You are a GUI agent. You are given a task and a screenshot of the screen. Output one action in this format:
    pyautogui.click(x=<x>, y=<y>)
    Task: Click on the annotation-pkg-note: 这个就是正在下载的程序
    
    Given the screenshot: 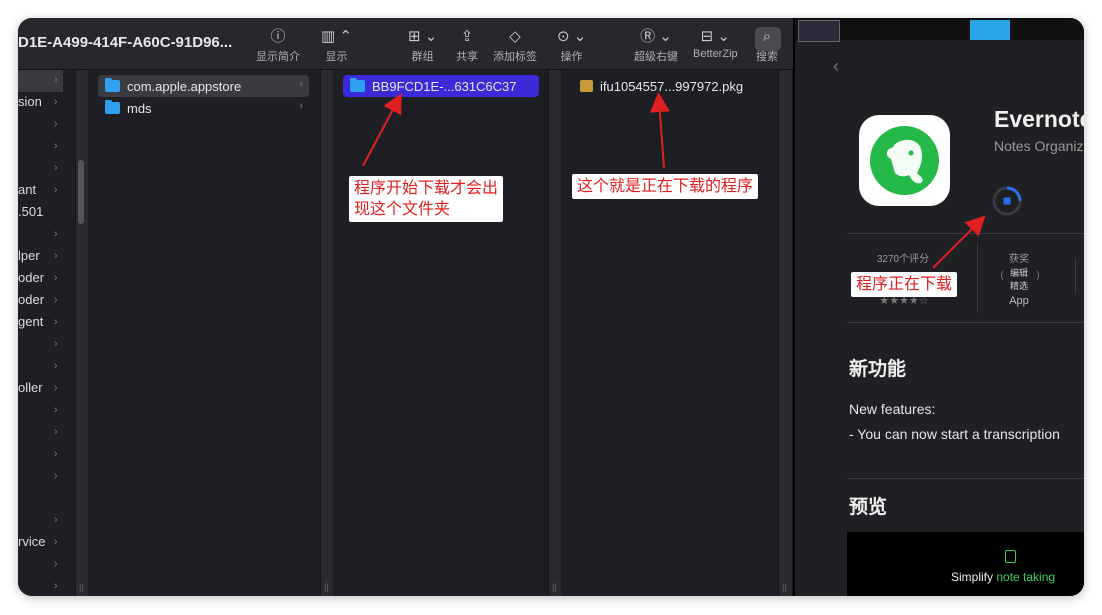 What is the action you would take?
    pyautogui.click(x=665, y=186)
    